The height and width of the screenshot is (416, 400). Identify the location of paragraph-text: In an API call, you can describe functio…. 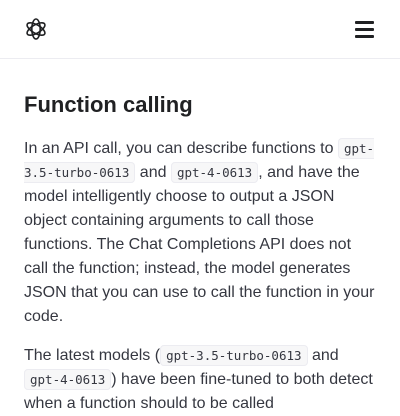
(181, 148).